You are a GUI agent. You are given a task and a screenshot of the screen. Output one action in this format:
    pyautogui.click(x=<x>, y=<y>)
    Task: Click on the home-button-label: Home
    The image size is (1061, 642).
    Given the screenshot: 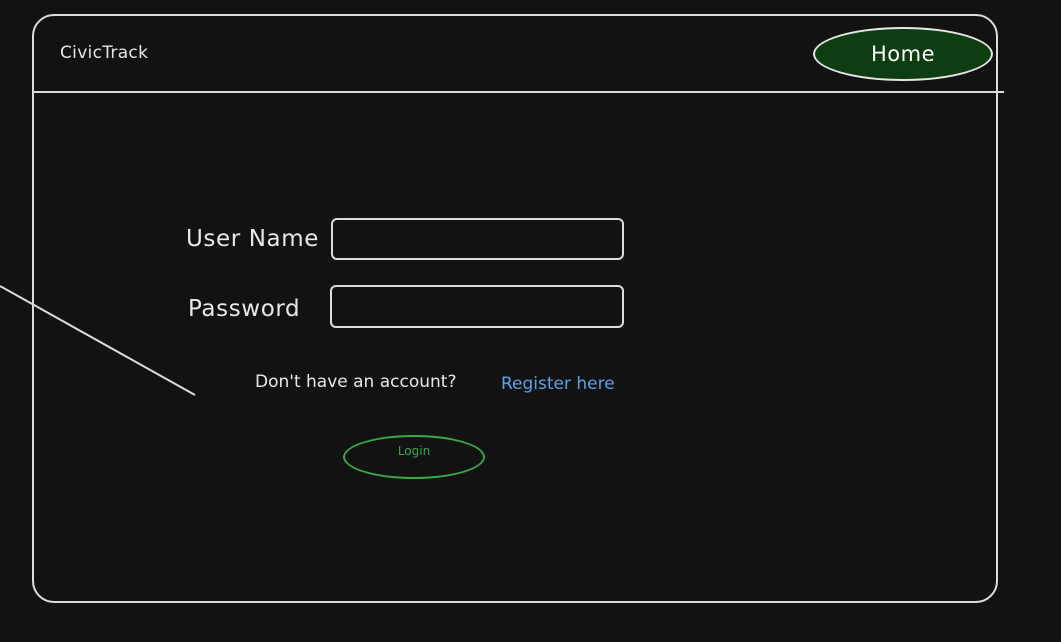 What is the action you would take?
    pyautogui.click(x=902, y=54)
    